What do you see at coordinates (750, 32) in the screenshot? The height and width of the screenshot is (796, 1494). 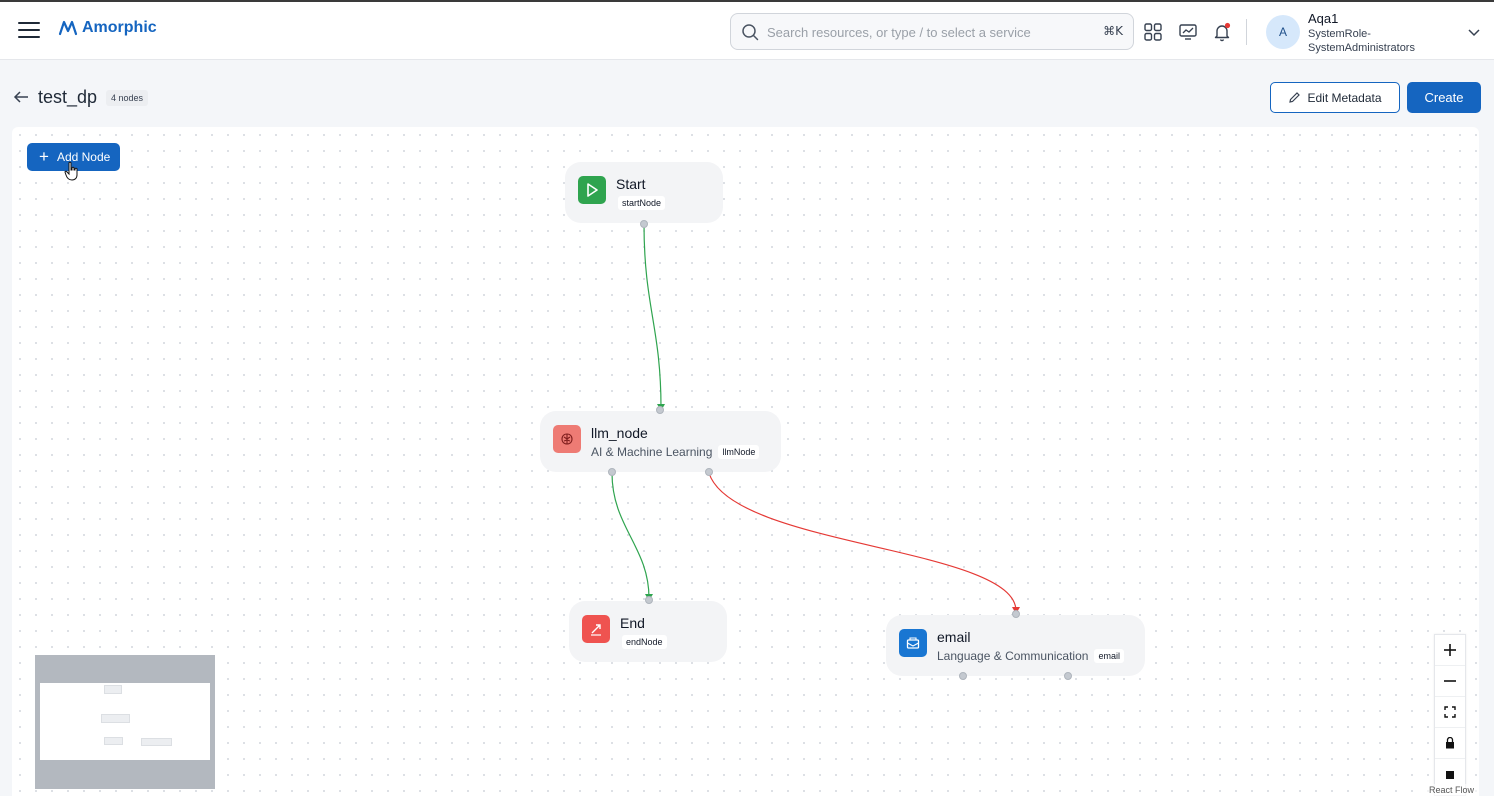 I see `search-icon` at bounding box center [750, 32].